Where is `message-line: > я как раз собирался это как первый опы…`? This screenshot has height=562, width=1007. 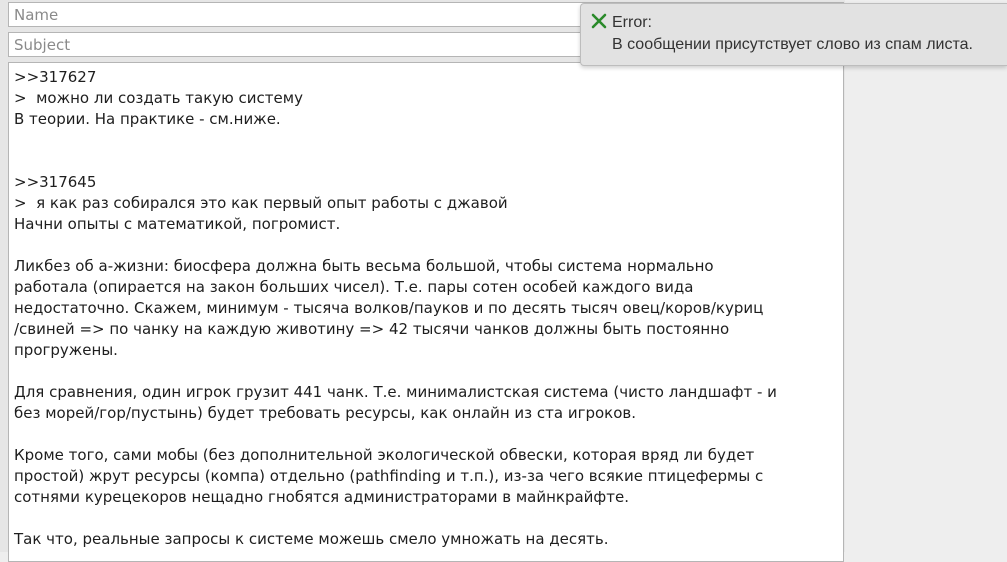
message-line: > я как раз собирался это как первый опы… is located at coordinates (261, 203).